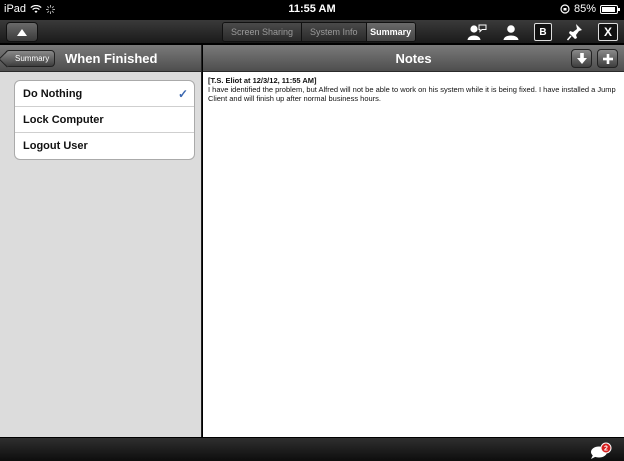 The image size is (624, 461). I want to click on view-tabs: Screen Sharing System Info Summary, so click(319, 32).